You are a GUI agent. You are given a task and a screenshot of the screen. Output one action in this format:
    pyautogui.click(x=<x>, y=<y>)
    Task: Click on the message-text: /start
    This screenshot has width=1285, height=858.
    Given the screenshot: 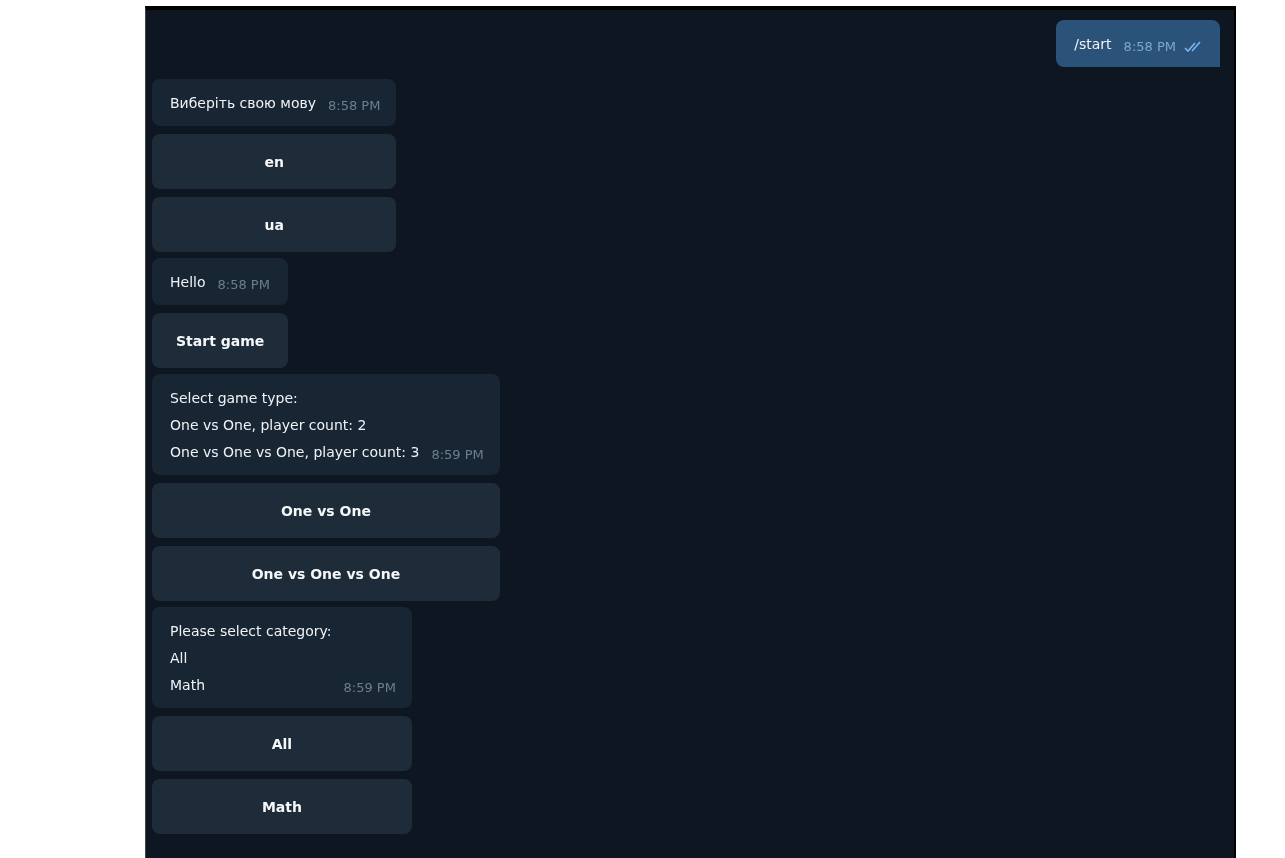 What is the action you would take?
    pyautogui.click(x=1093, y=44)
    